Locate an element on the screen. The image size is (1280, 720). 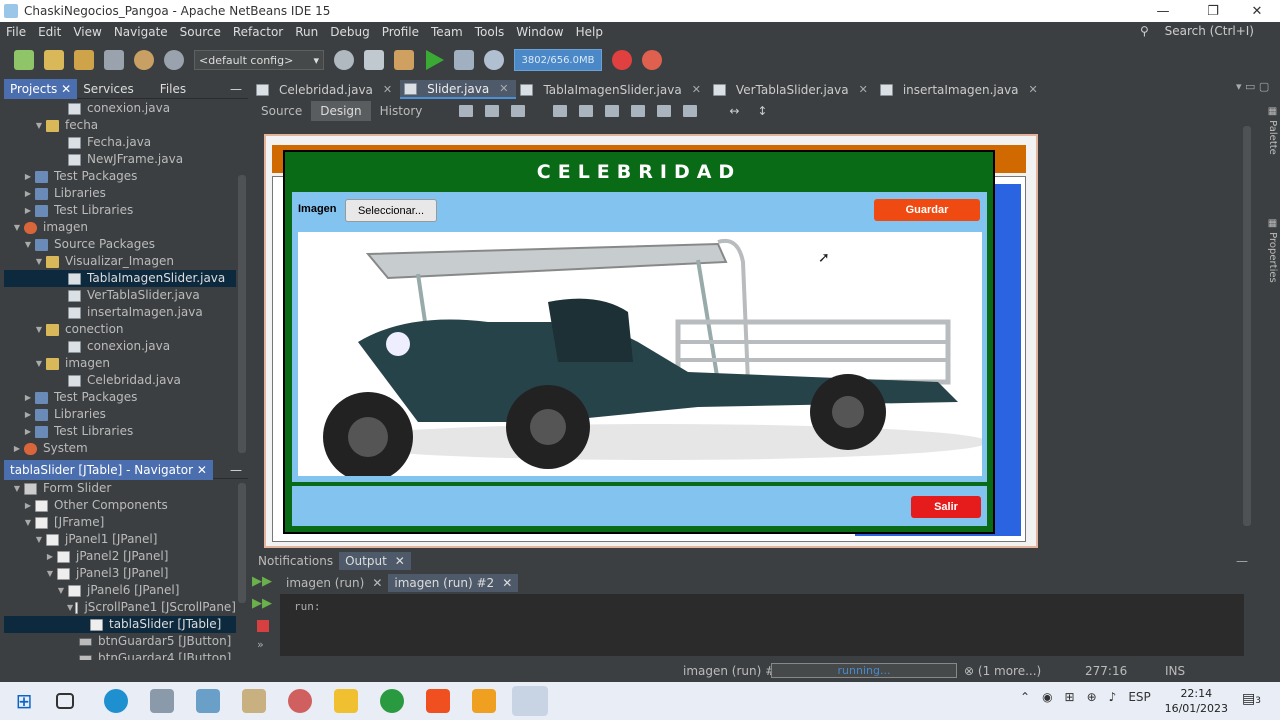
tab-notifications: Notifications is located at coordinates (295, 561).